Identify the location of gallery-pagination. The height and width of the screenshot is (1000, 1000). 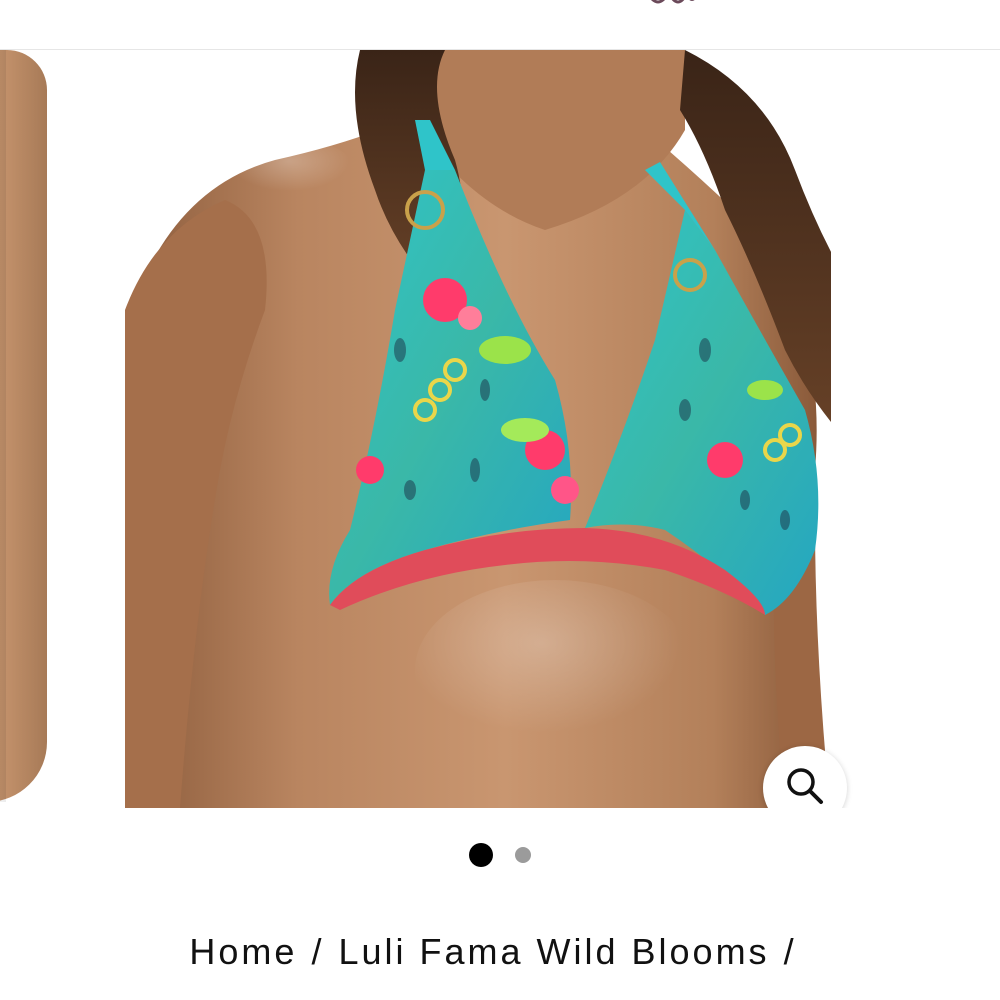
(500, 855).